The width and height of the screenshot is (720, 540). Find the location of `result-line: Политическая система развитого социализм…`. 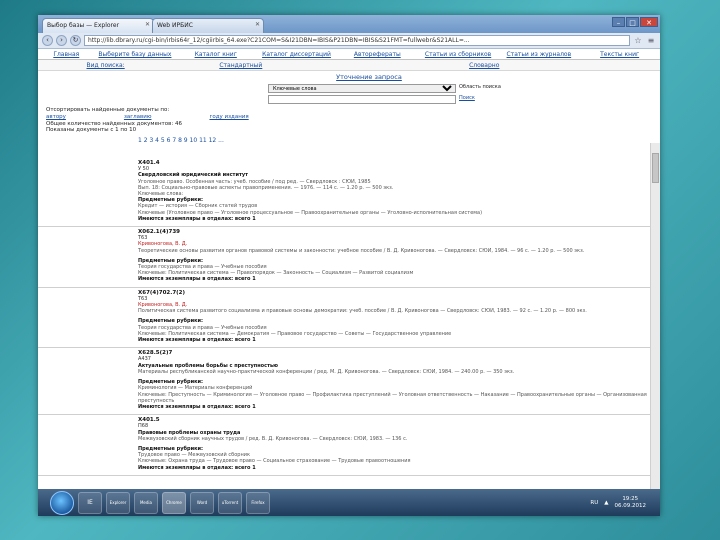

result-line: Политическая система развитого социализм… is located at coordinates (362, 311).